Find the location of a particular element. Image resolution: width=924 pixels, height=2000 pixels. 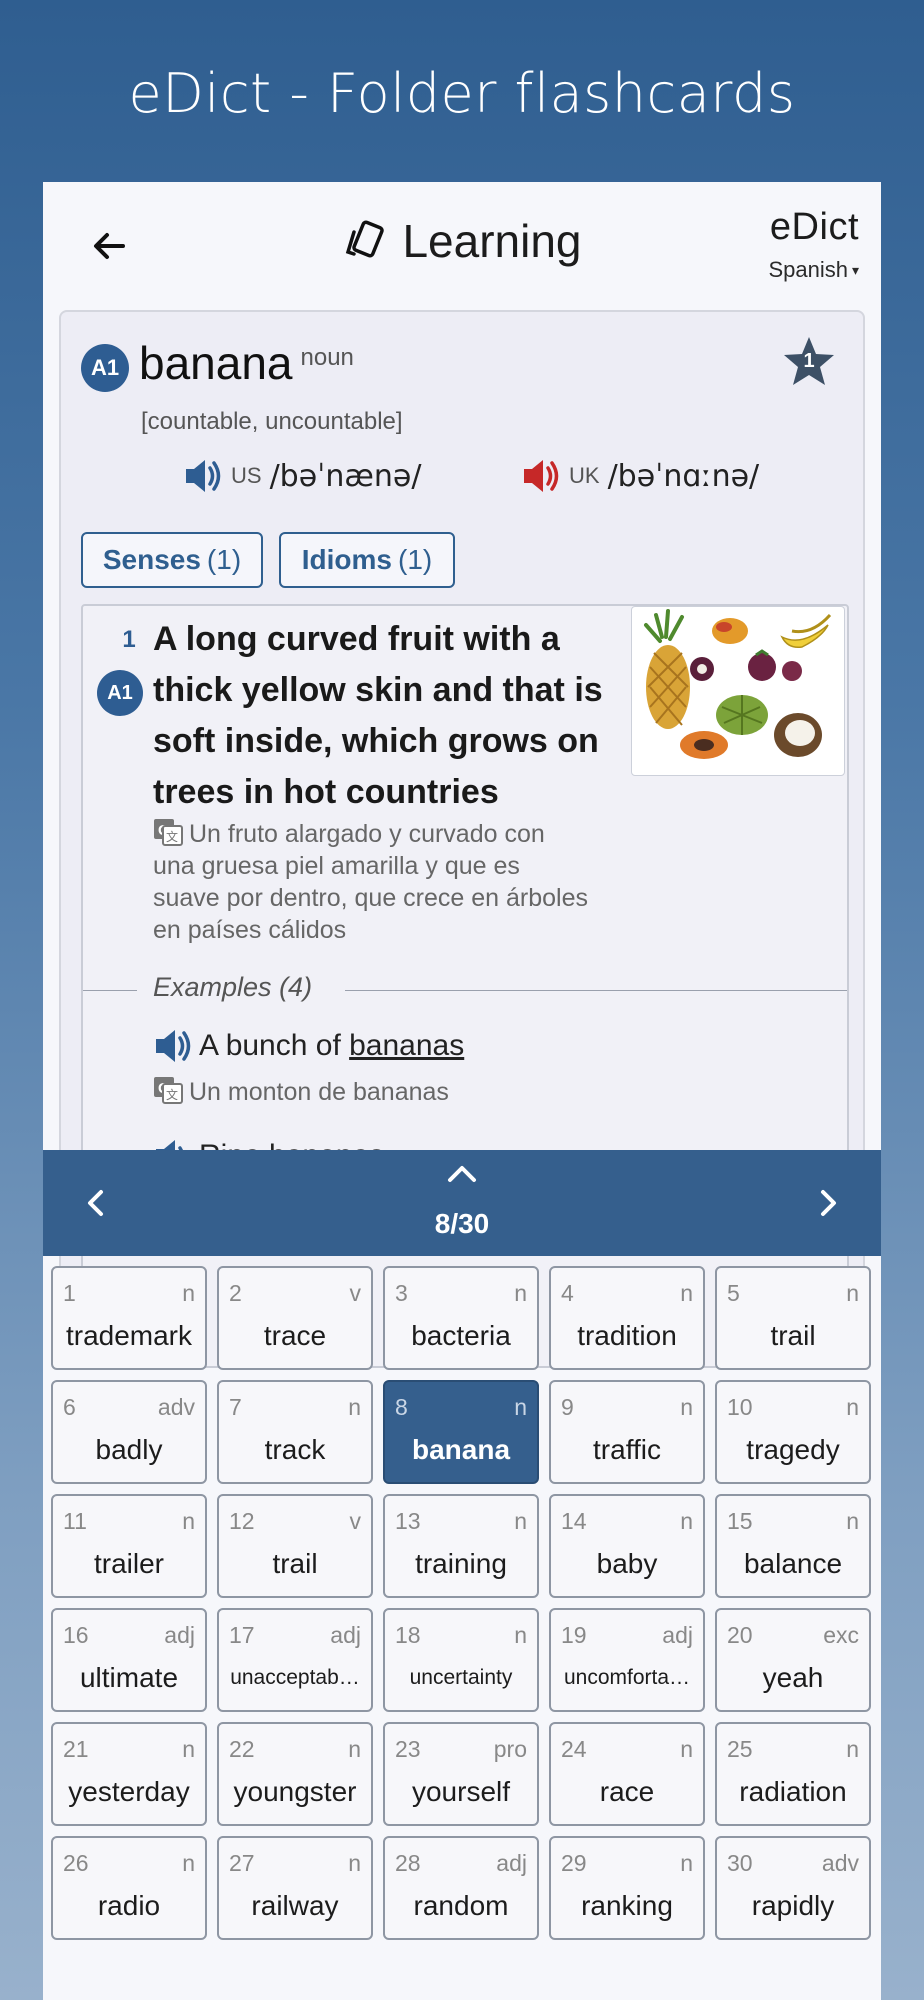

next-button is located at coordinates (828, 1203).